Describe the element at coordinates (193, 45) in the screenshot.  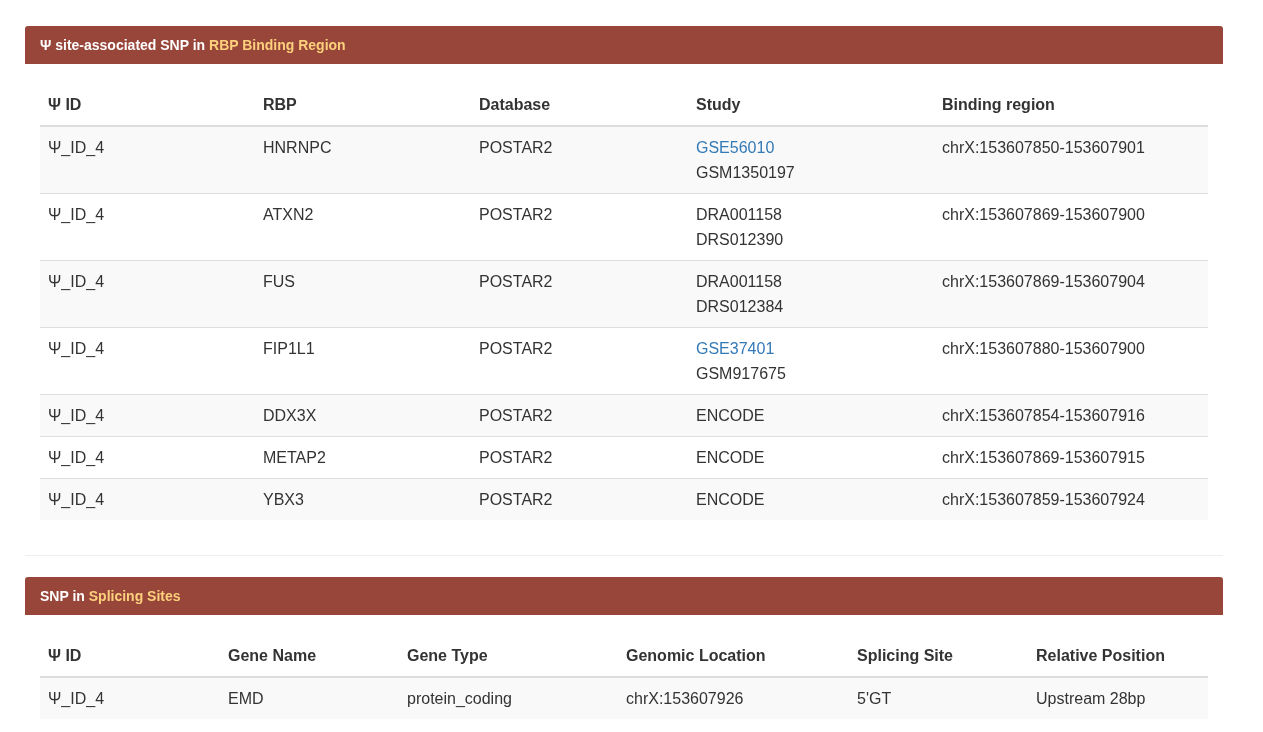
I see `panel-title: Ψ site-associated SNP in RBP Binding Region` at that location.